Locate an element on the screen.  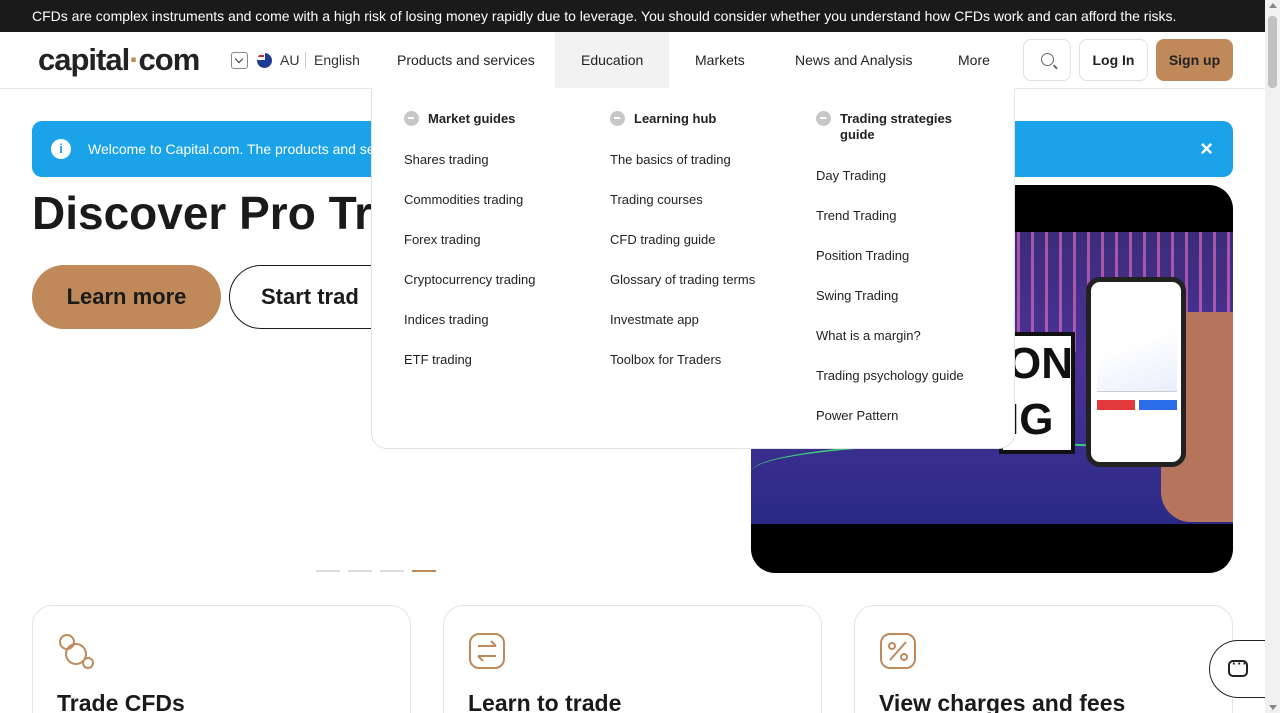
language-divider is located at coordinates (305, 60).